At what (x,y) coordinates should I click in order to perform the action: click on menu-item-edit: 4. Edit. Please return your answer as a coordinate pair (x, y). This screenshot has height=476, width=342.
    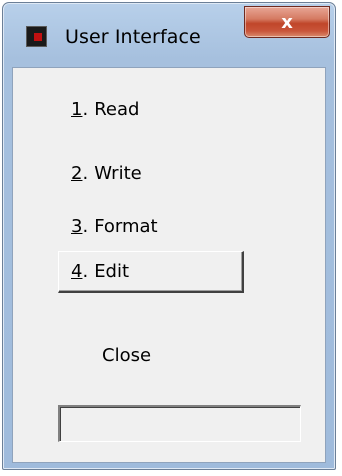
    Looking at the image, I should click on (151, 272).